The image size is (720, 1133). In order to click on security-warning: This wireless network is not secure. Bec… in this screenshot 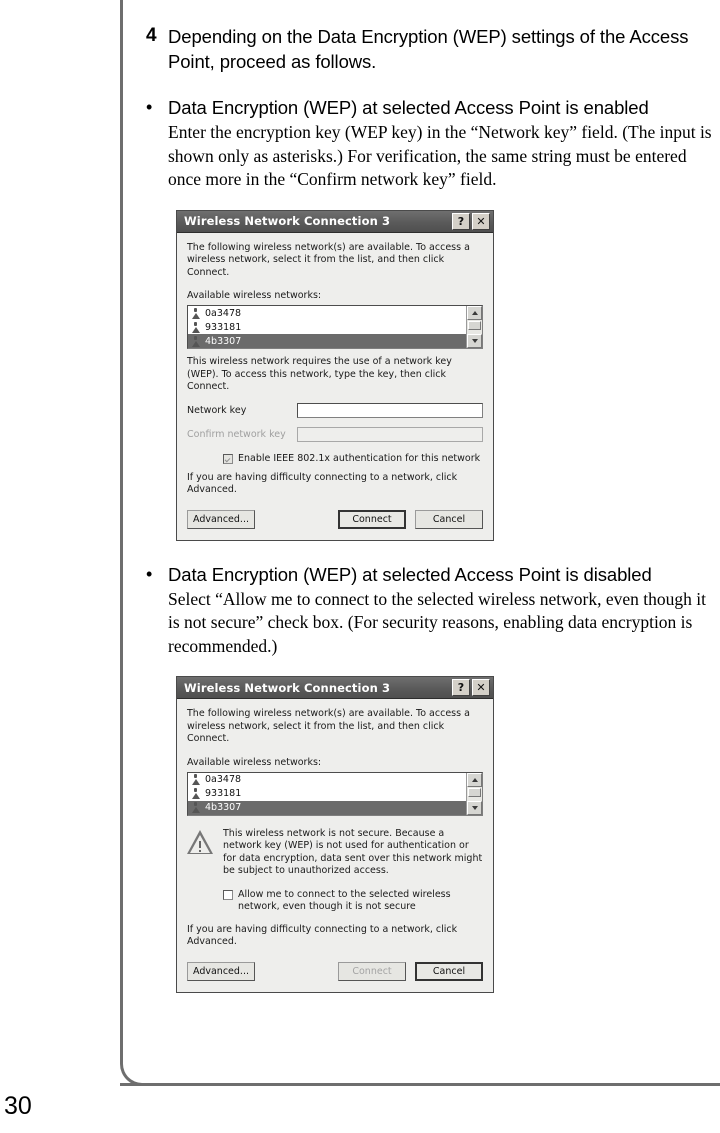, I will do `click(335, 853)`.